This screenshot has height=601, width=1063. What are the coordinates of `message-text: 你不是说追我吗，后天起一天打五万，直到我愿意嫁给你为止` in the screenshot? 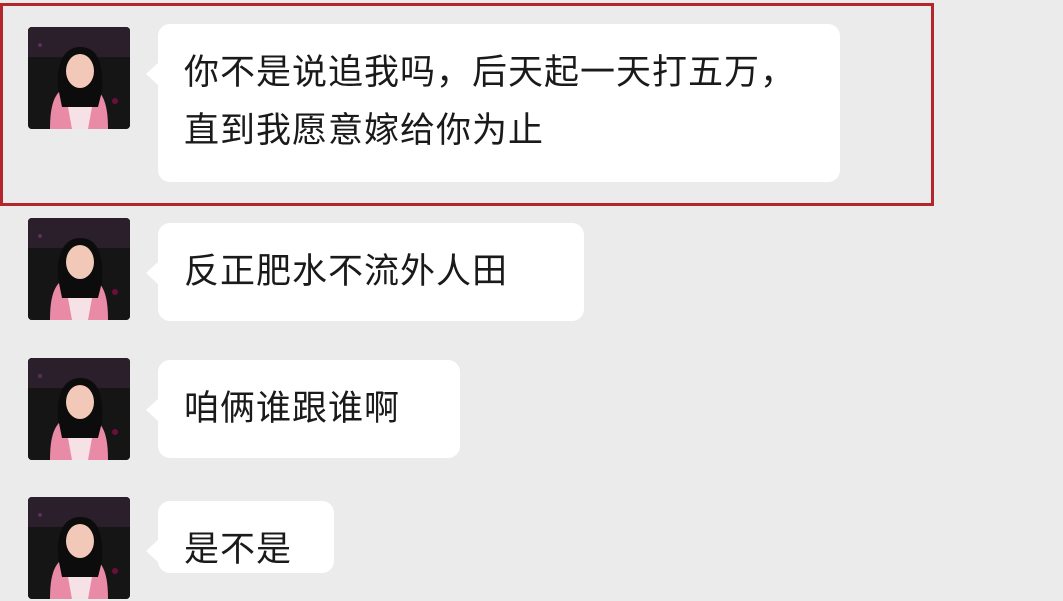 It's located at (490, 102).